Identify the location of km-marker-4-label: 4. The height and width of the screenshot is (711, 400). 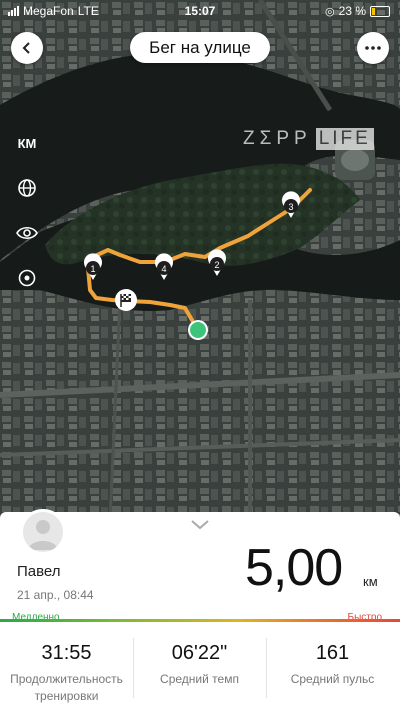
(163, 269).